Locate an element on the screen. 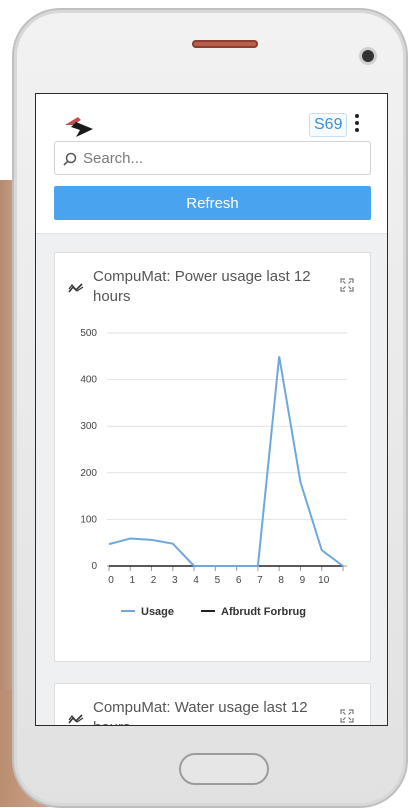 This screenshot has height=808, width=412. logo-icon is located at coordinates (80, 126).